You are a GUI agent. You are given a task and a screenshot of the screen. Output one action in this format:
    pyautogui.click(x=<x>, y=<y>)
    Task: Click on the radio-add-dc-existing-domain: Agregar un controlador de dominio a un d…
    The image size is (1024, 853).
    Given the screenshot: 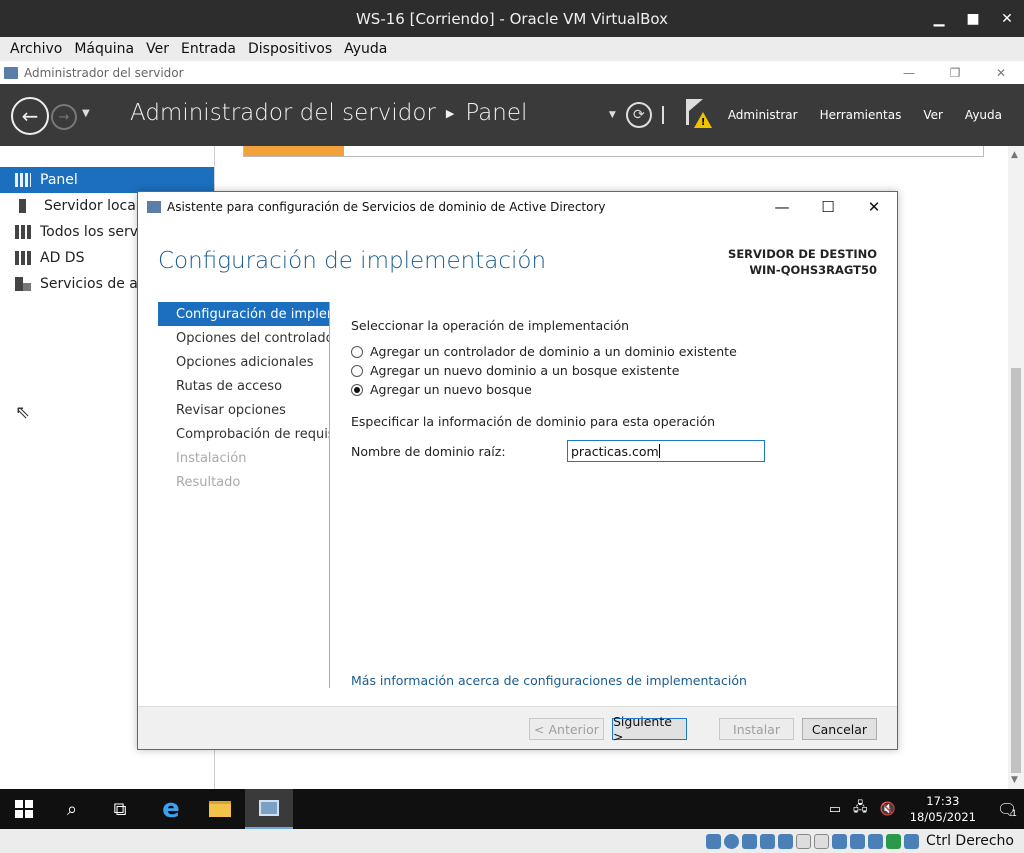 What is the action you would take?
    pyautogui.click(x=611, y=351)
    